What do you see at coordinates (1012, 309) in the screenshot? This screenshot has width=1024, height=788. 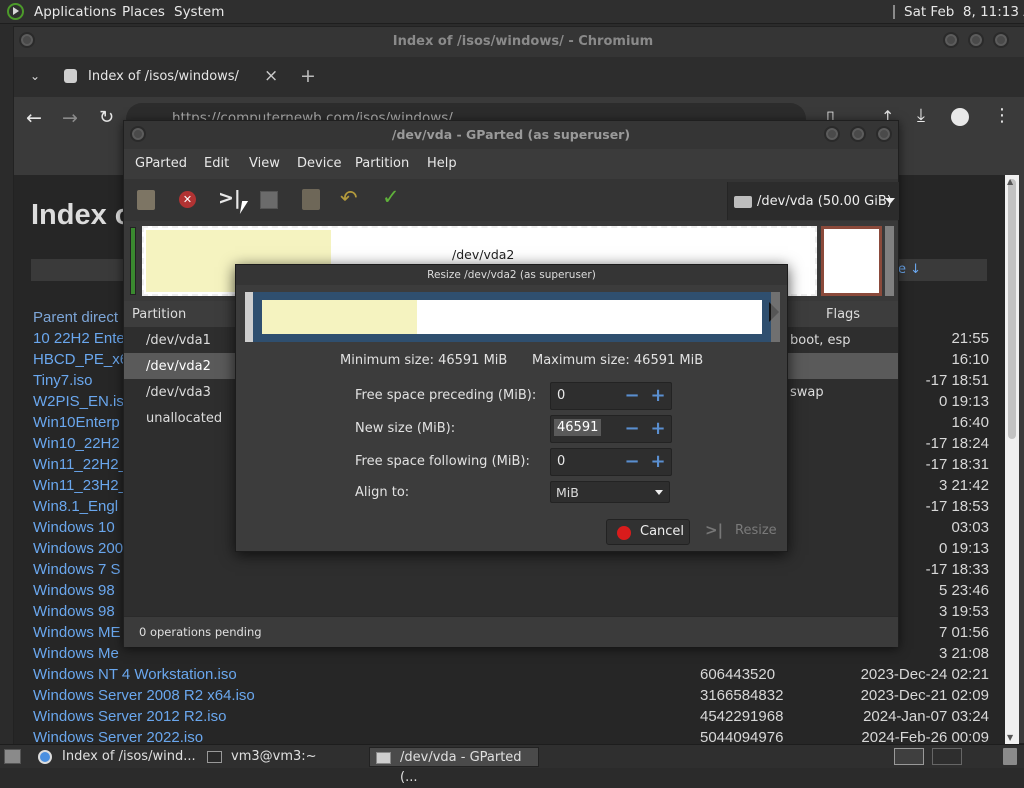 I see `scrollbar-thumb` at bounding box center [1012, 309].